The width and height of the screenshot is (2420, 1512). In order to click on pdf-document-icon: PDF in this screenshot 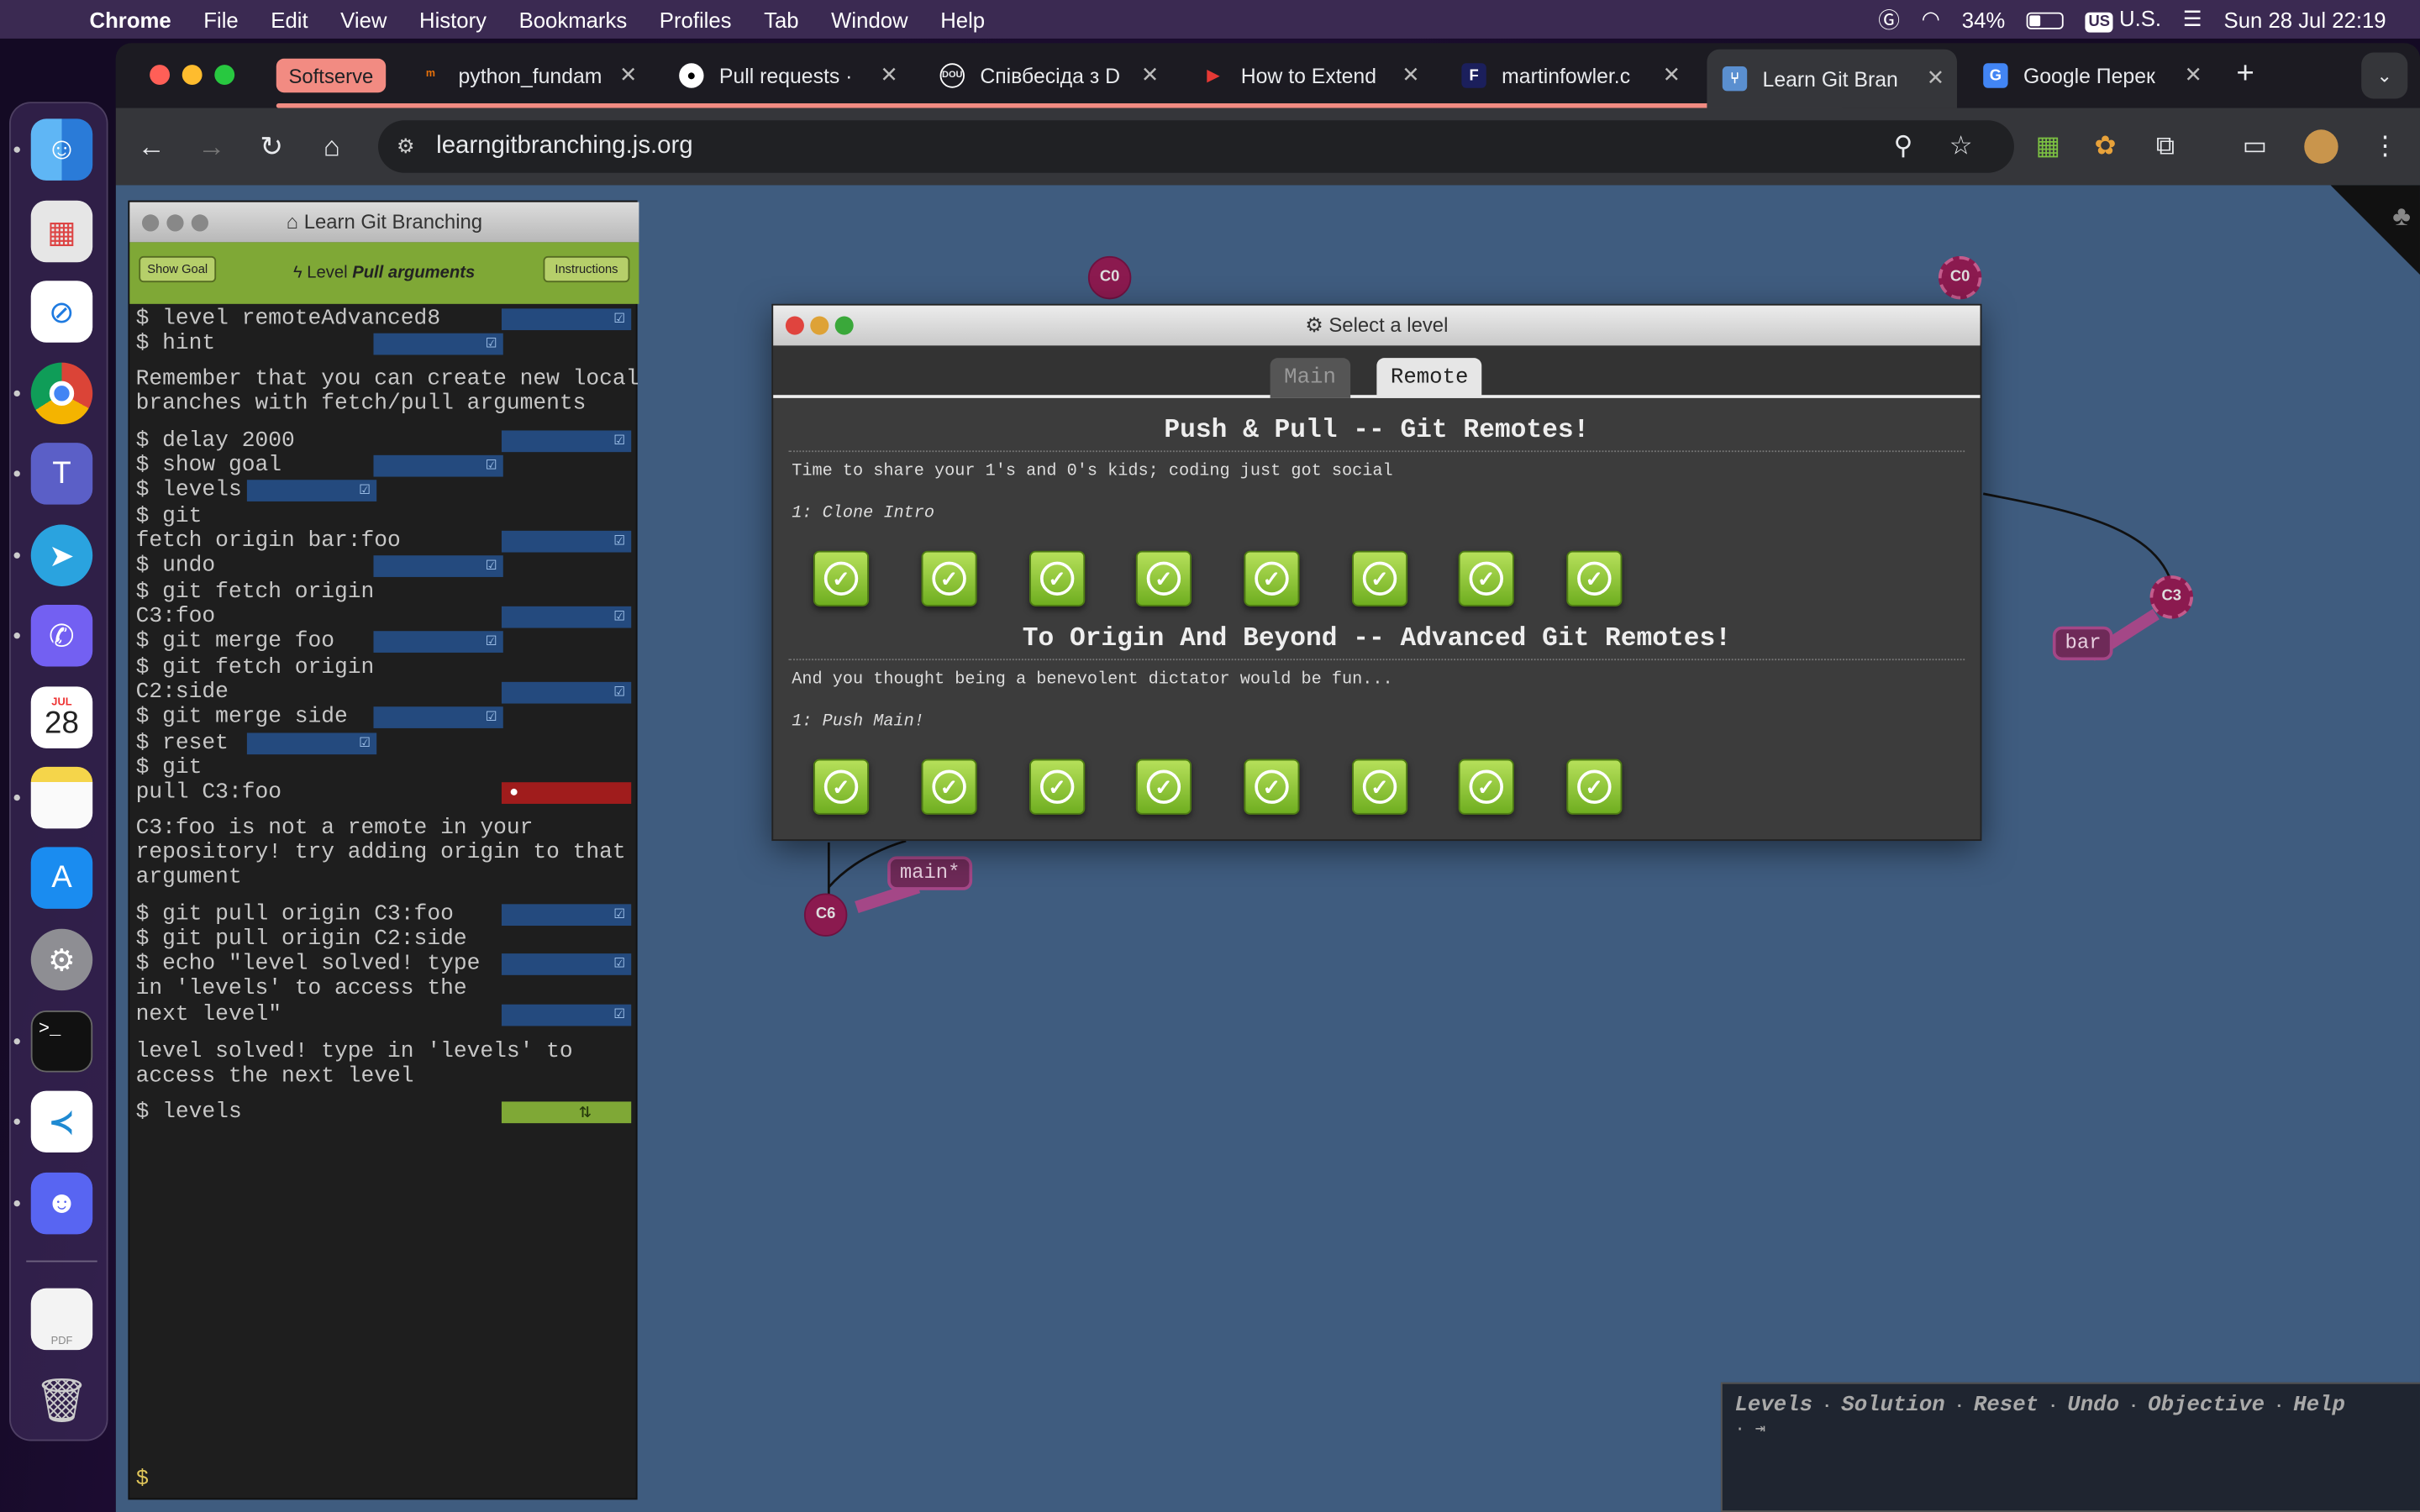, I will do `click(62, 1319)`.